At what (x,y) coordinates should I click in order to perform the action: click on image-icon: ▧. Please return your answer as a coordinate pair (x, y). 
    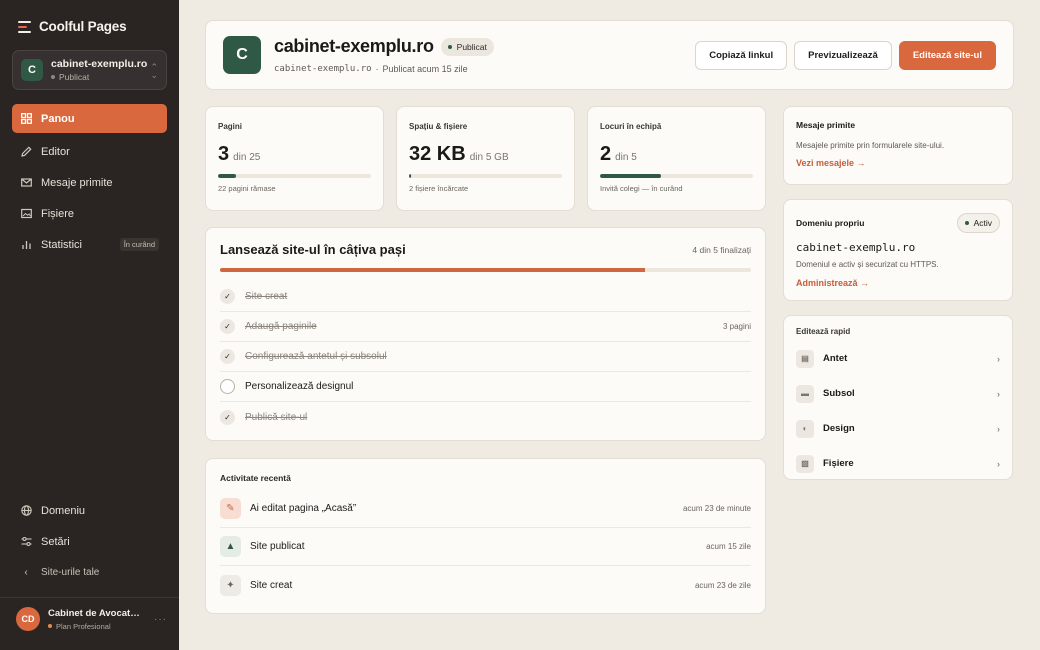
    Looking at the image, I should click on (805, 463).